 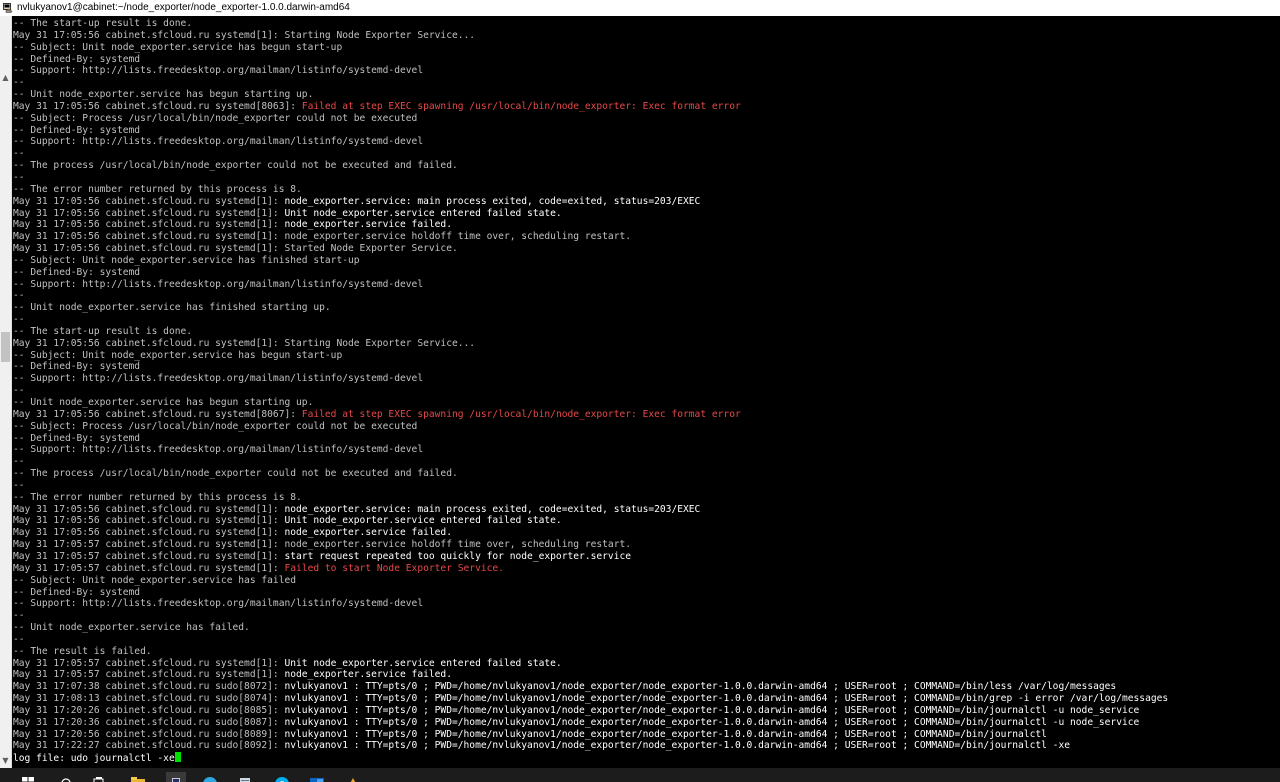 What do you see at coordinates (176, 777) in the screenshot?
I see `putty-taskbar-icon` at bounding box center [176, 777].